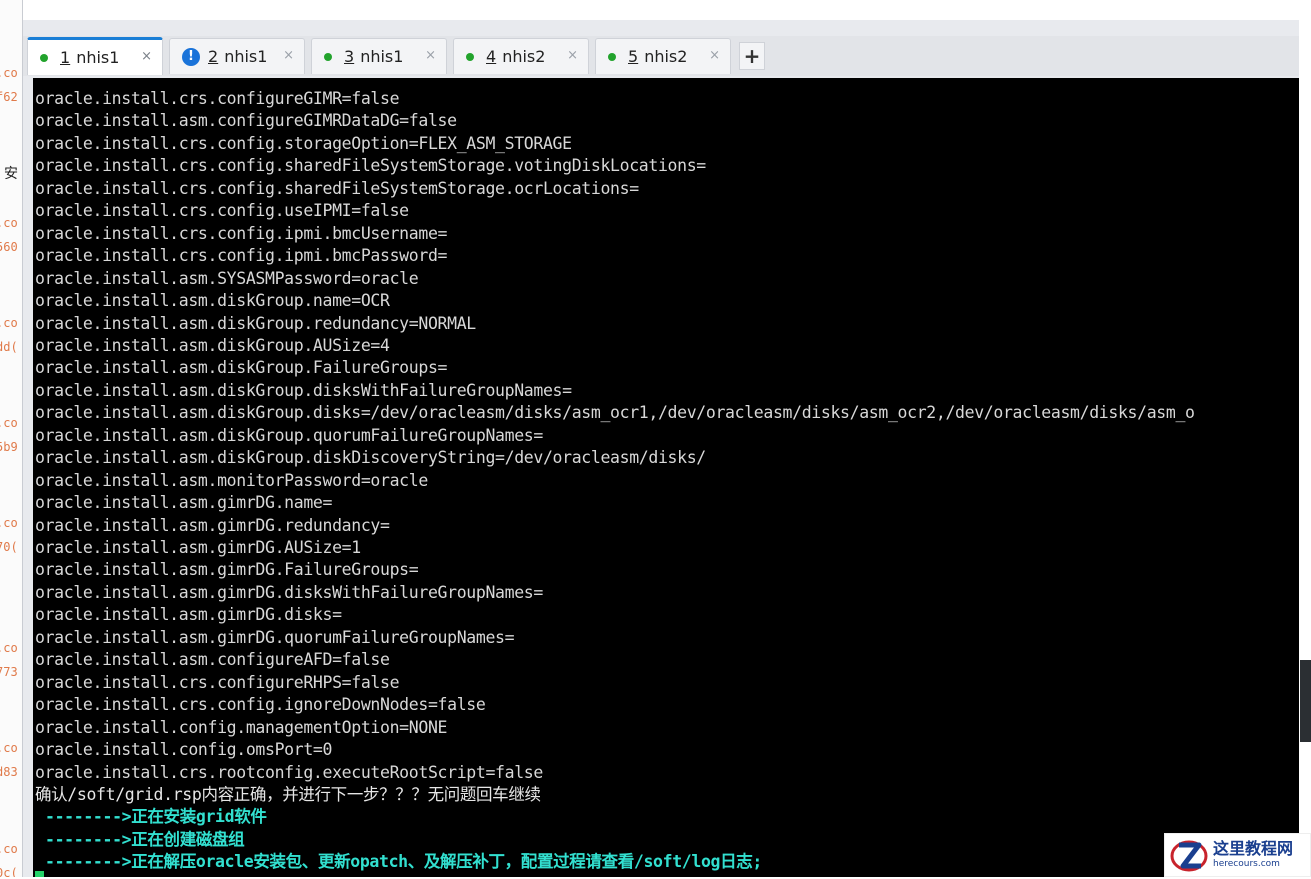 Image resolution: width=1311 pixels, height=879 pixels. I want to click on session-tab-4: 4 nhis2 ×, so click(521, 56).